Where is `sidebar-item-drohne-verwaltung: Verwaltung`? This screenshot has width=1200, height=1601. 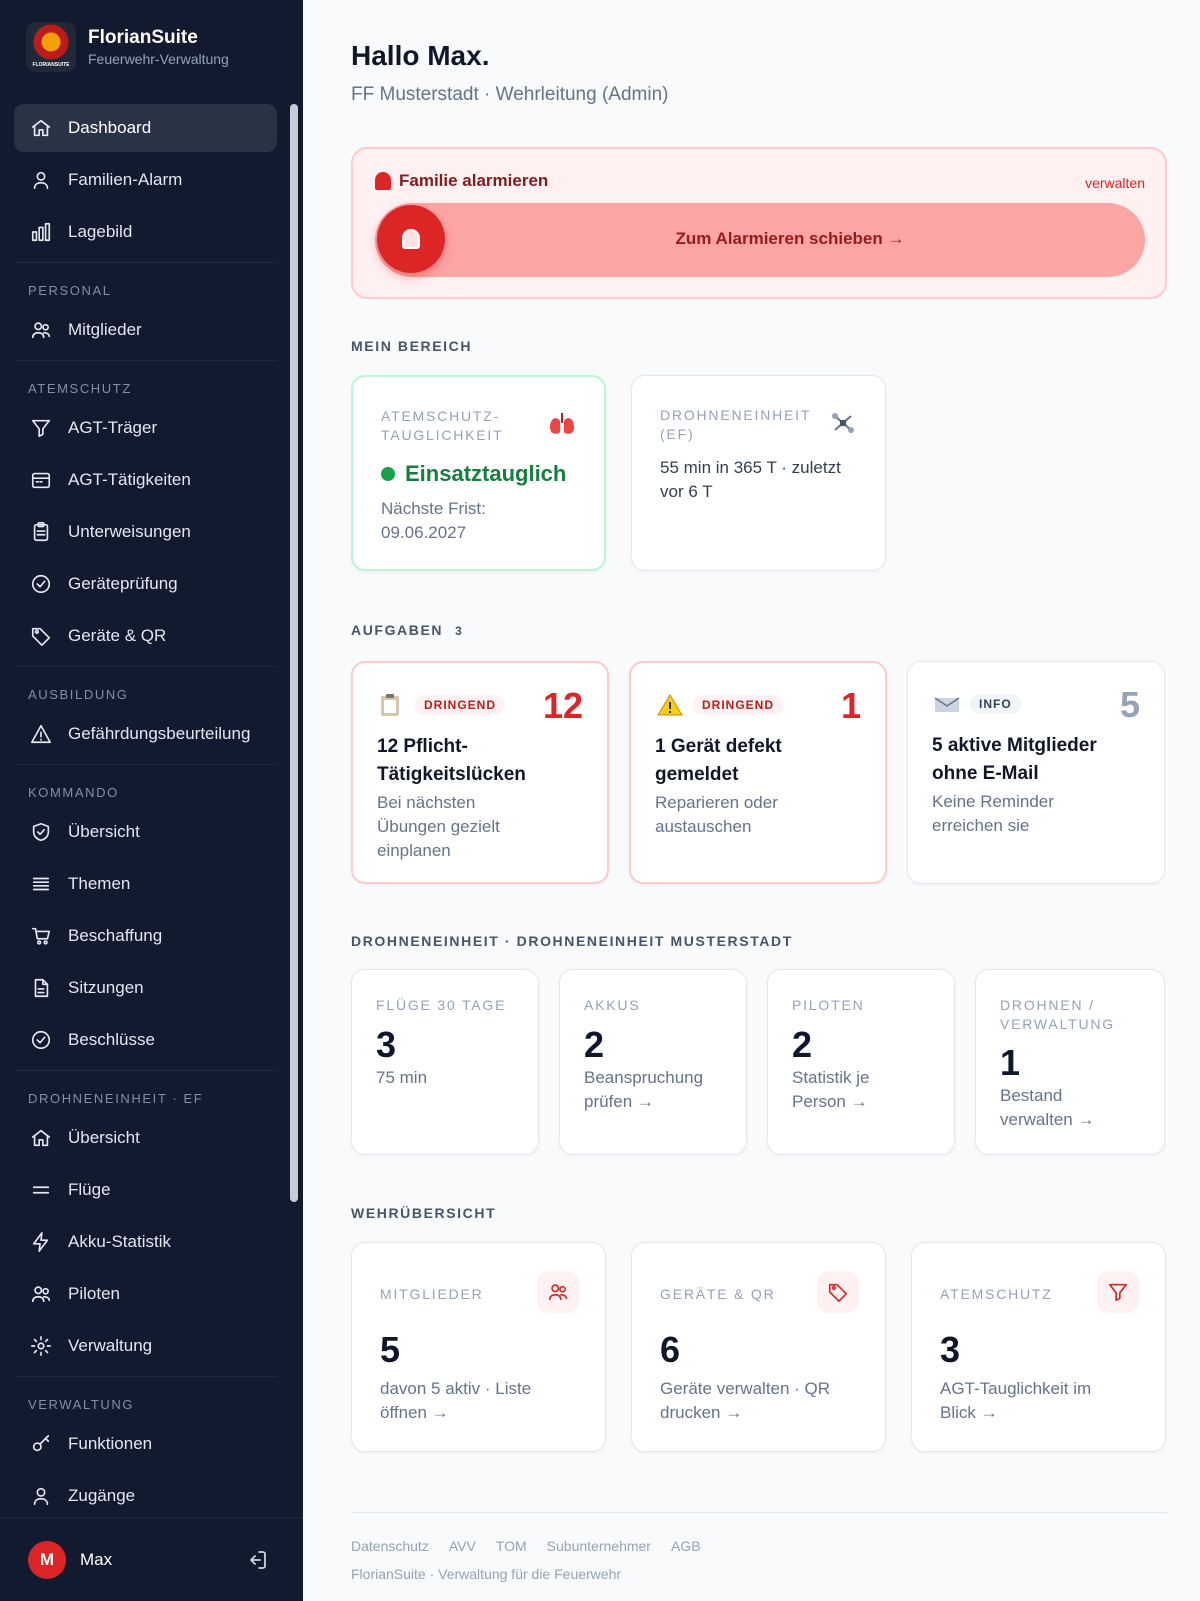 sidebar-item-drohne-verwaltung: Verwaltung is located at coordinates (145, 1346).